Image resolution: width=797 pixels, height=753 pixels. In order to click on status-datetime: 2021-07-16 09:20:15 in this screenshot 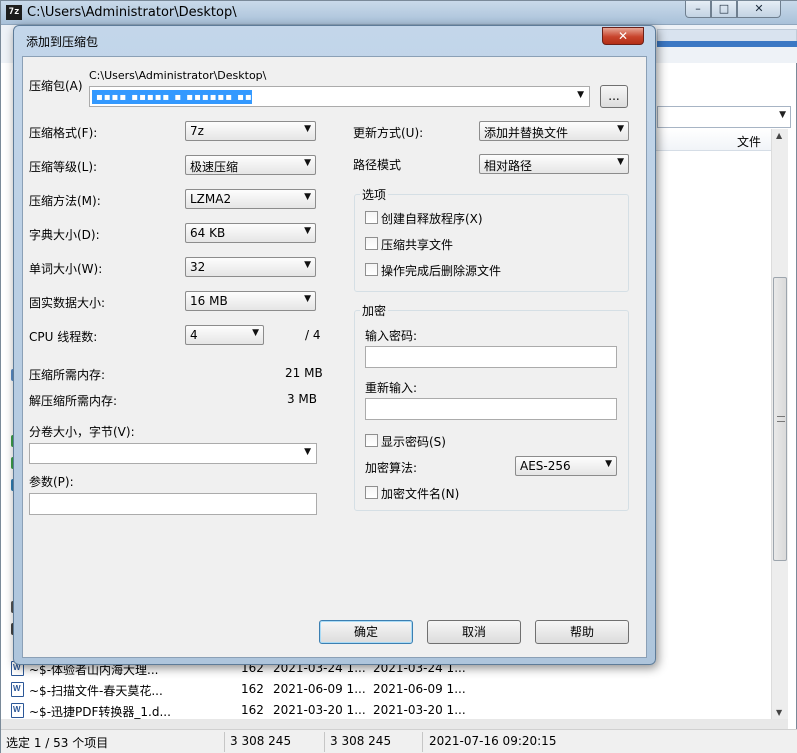, I will do `click(493, 741)`.